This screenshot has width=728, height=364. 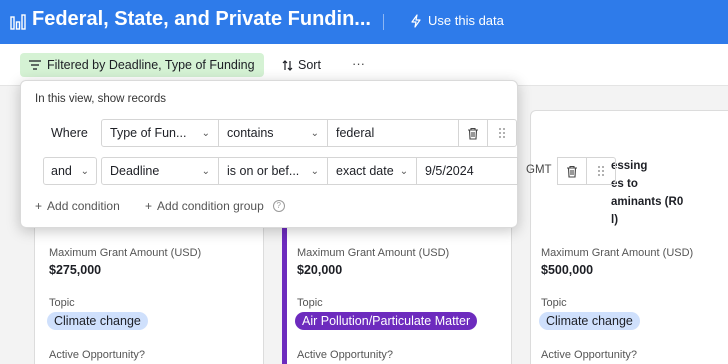 What do you see at coordinates (135, 171) in the screenshot?
I see `field-select-2-value: Deadline` at bounding box center [135, 171].